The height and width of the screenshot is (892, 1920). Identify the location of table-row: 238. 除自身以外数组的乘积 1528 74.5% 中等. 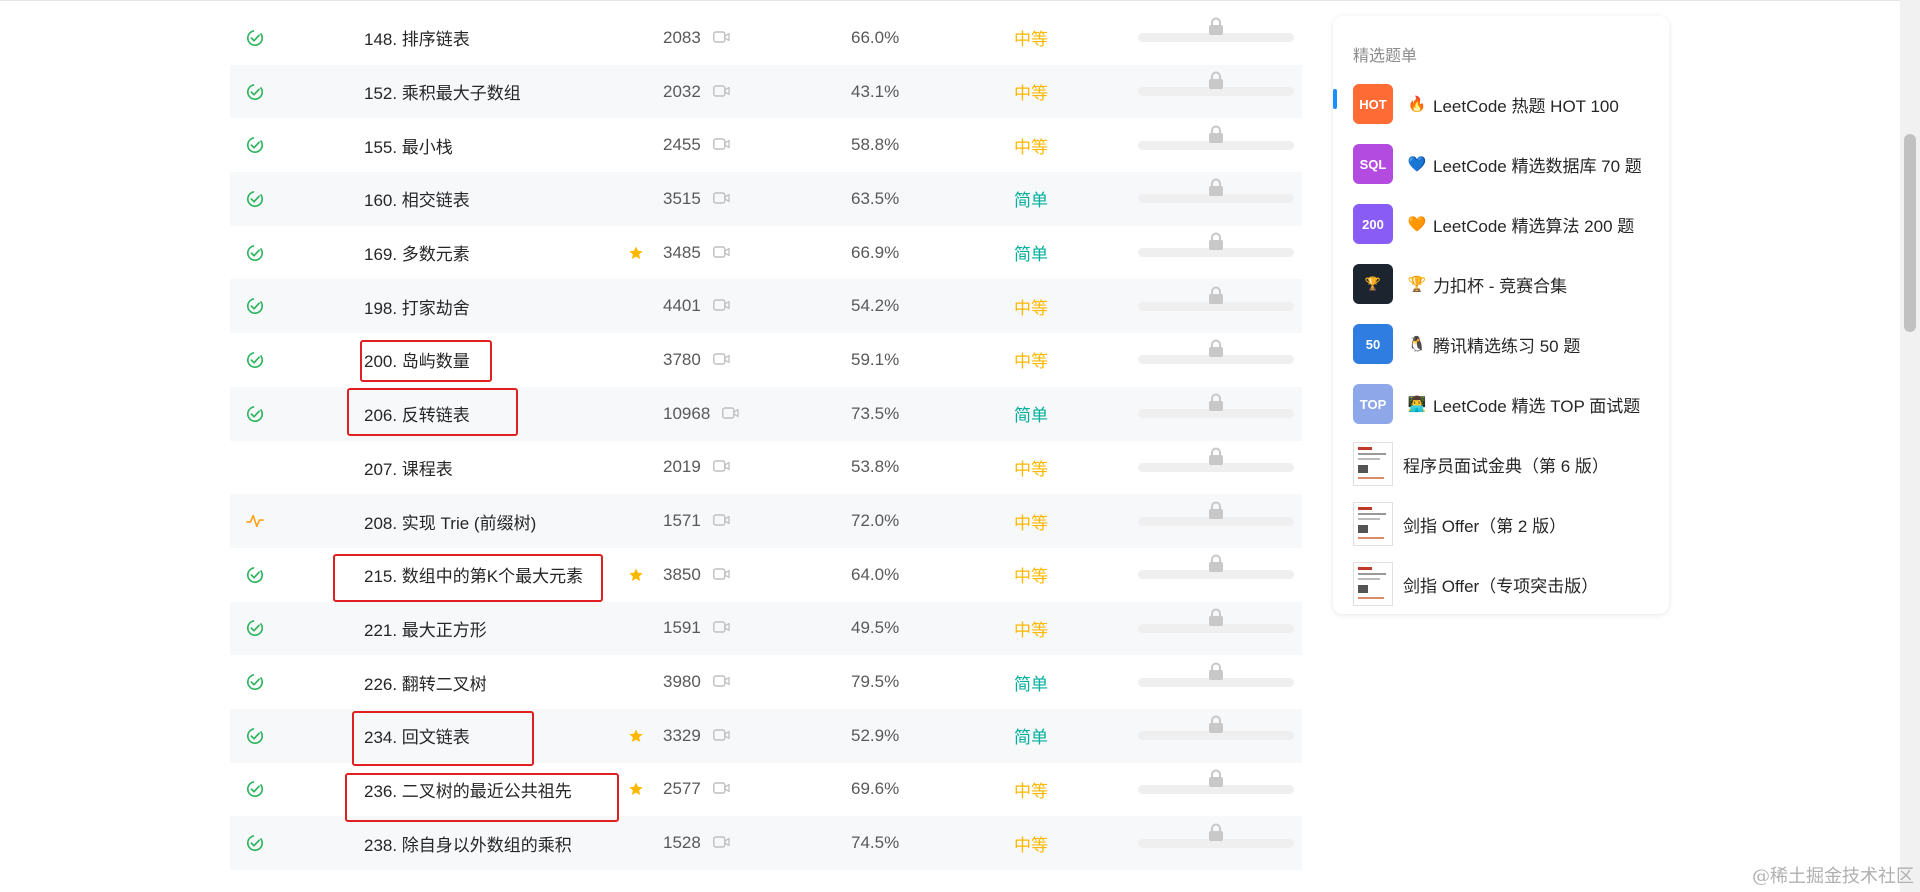
(766, 843).